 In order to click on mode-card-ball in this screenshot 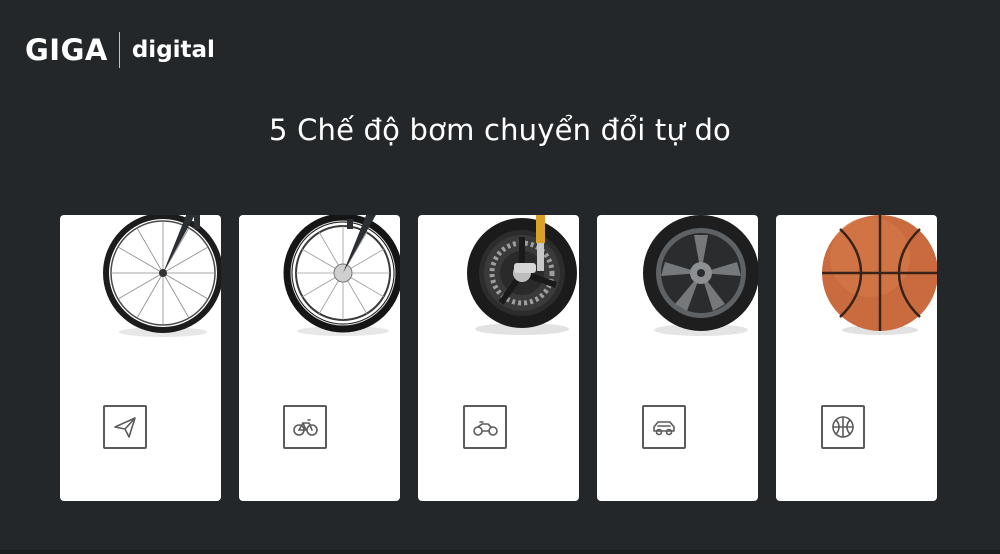, I will do `click(856, 358)`.